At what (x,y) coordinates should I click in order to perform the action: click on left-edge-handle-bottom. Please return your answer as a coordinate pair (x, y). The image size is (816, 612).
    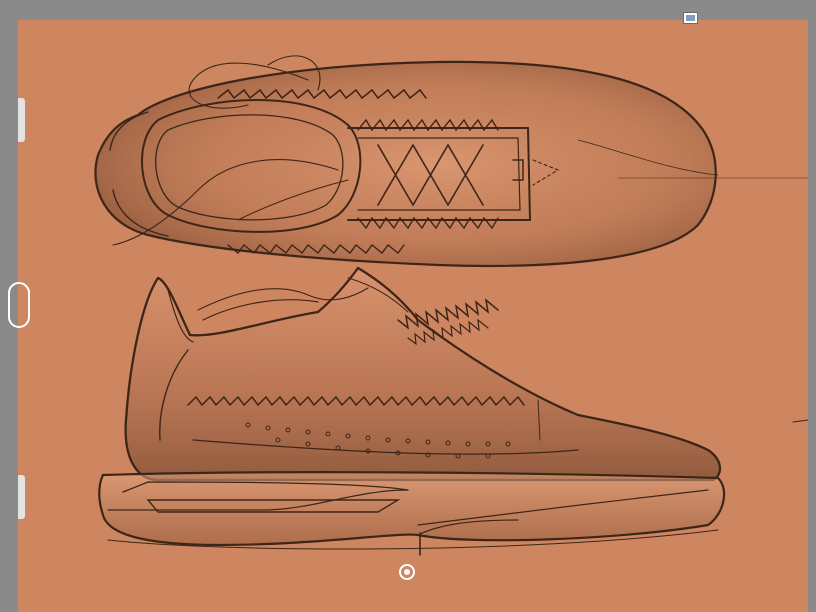
    Looking at the image, I should click on (21, 497).